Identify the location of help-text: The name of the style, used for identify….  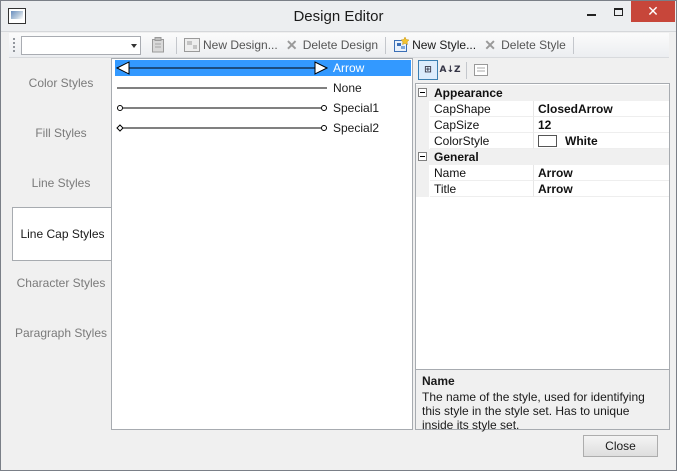
(533, 411).